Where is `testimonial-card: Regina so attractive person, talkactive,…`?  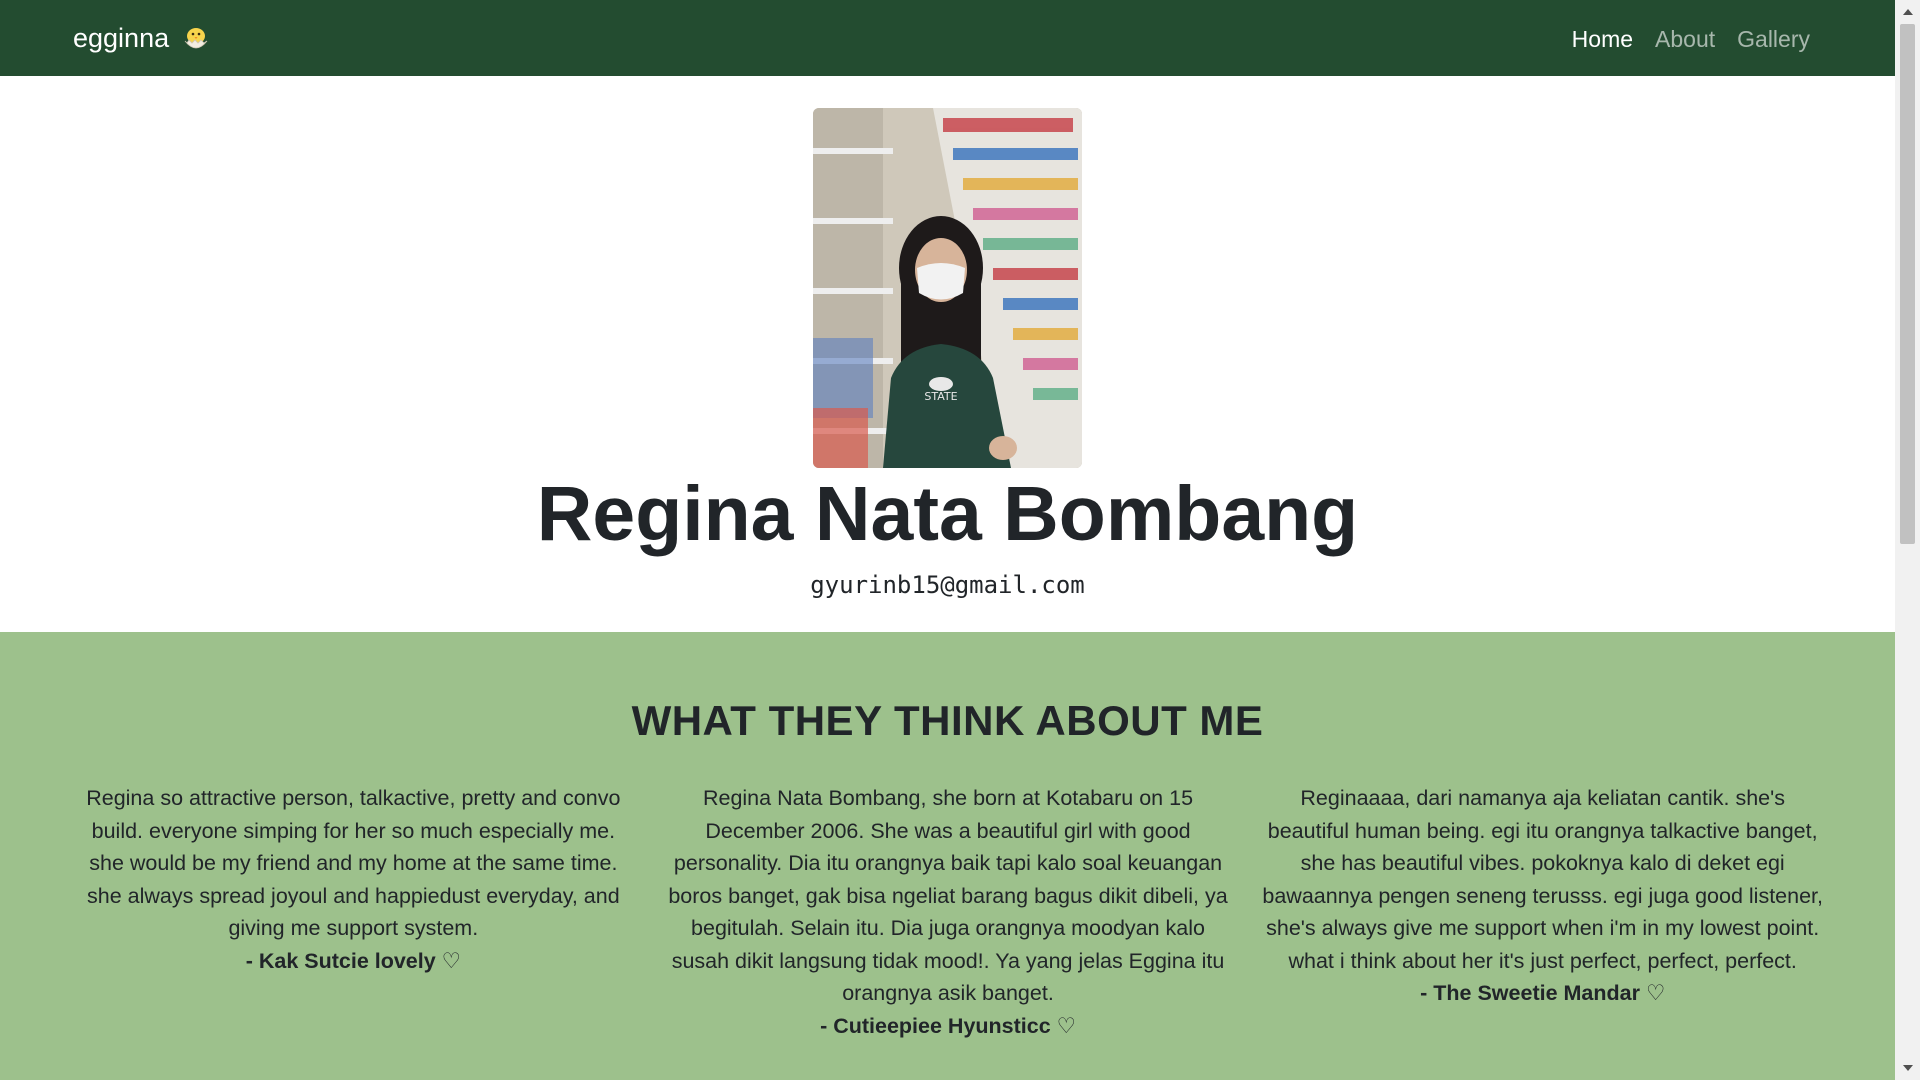
testimonial-card: Regina so attractive person, talkactive,… is located at coordinates (353, 912).